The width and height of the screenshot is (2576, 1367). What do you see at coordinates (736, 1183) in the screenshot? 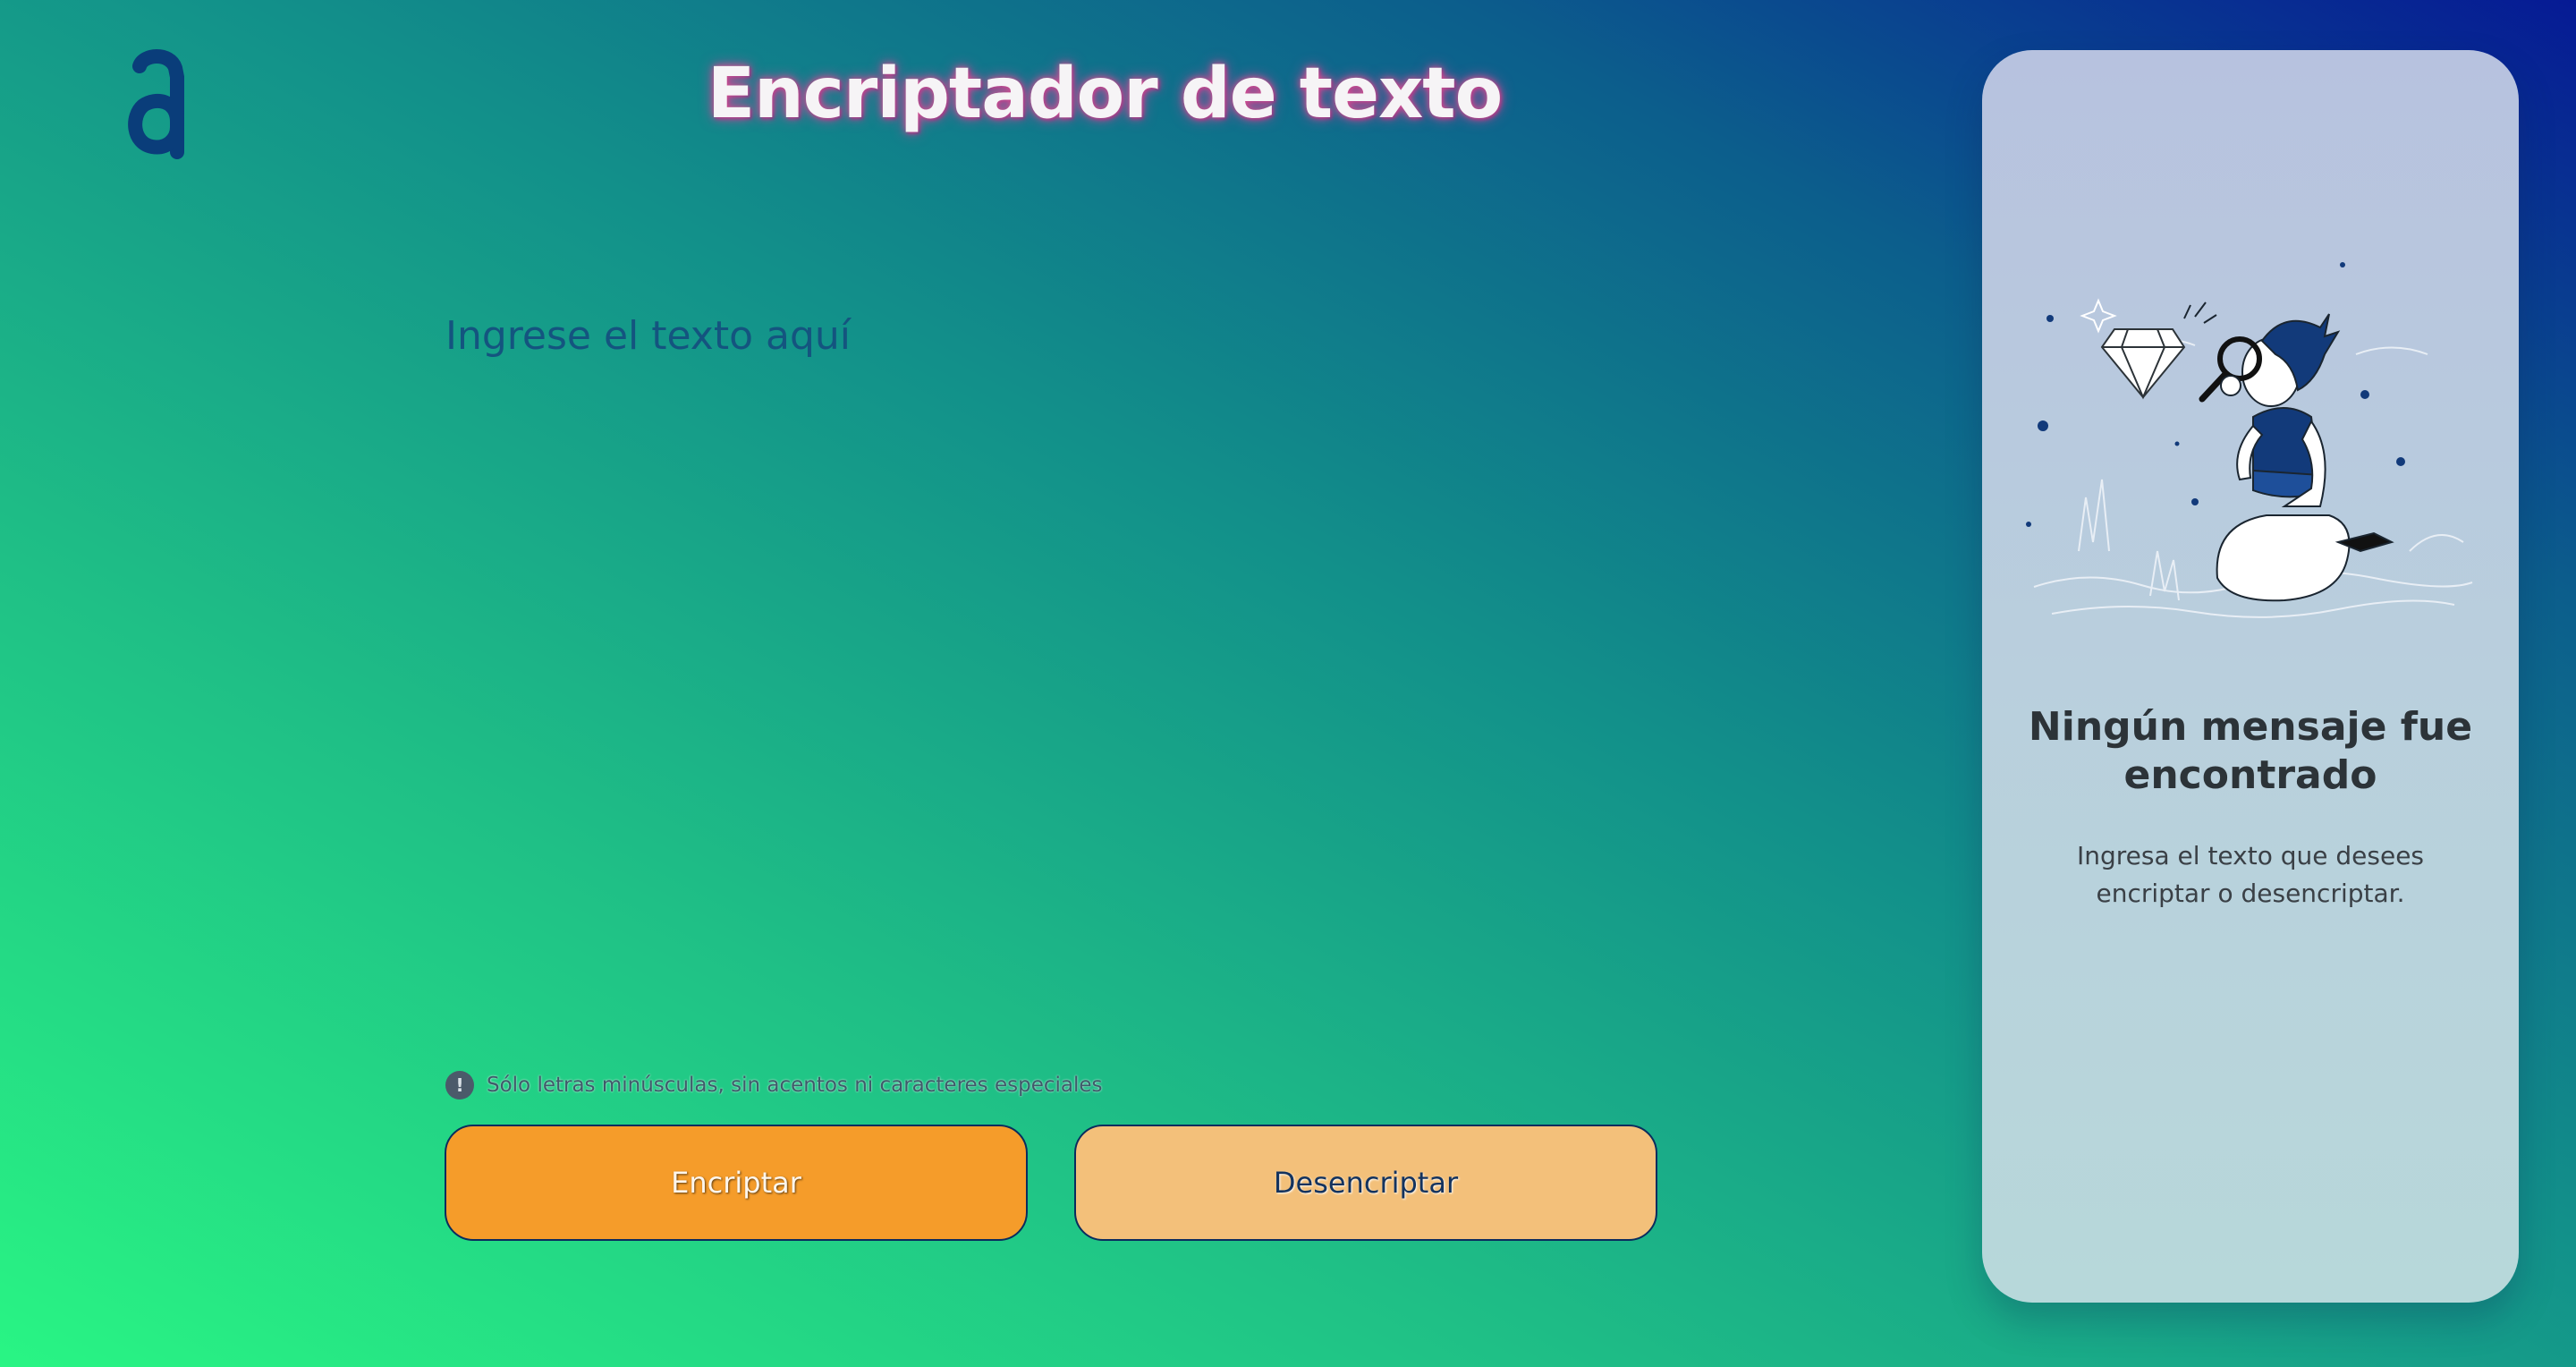
I see `encrypt-button: Encriptar` at bounding box center [736, 1183].